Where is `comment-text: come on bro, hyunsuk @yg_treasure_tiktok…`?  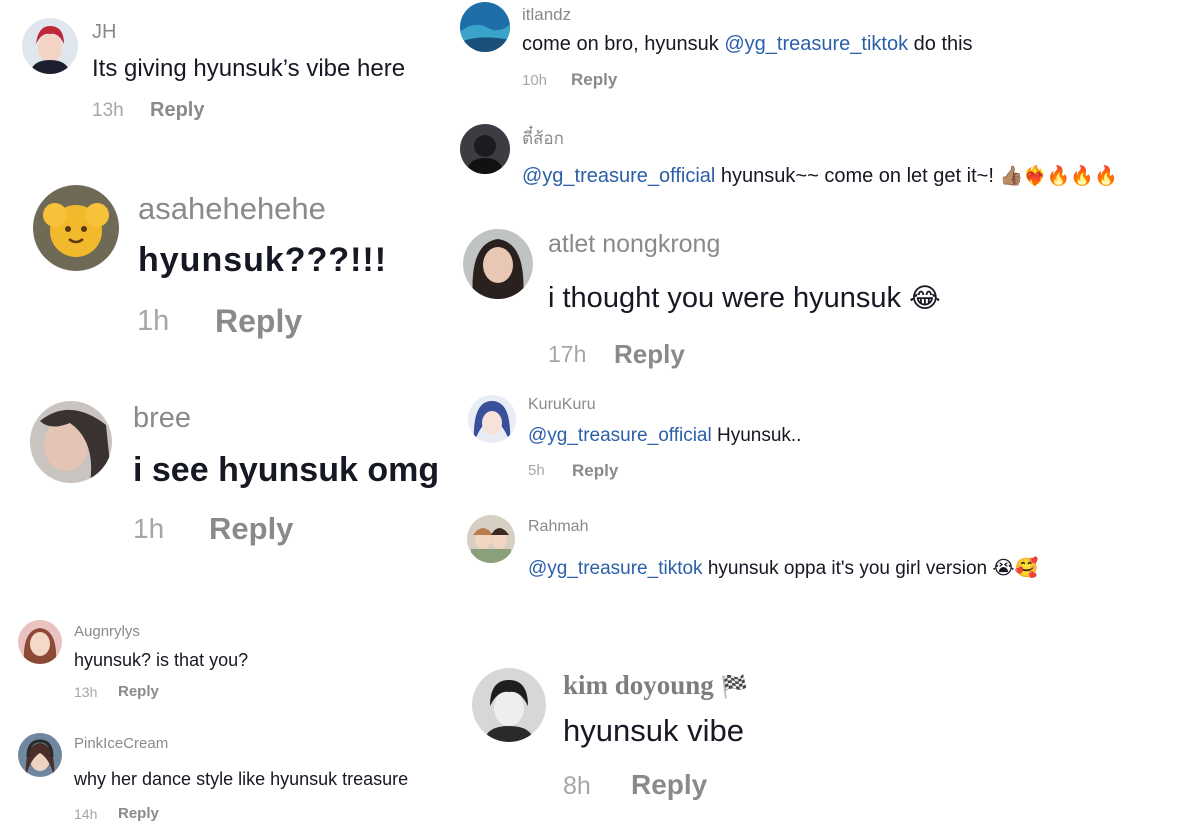 comment-text: come on bro, hyunsuk @yg_treasure_tiktok… is located at coordinates (747, 44).